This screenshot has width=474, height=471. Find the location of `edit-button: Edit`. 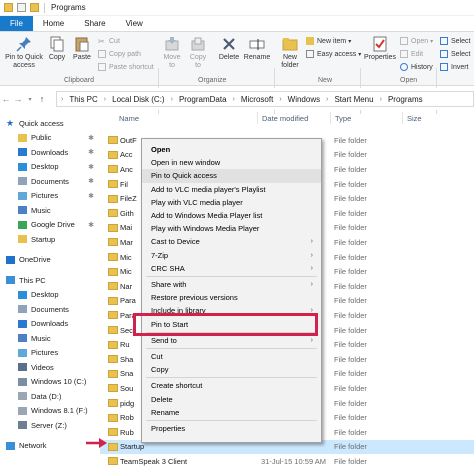

edit-button: Edit is located at coordinates (411, 54).